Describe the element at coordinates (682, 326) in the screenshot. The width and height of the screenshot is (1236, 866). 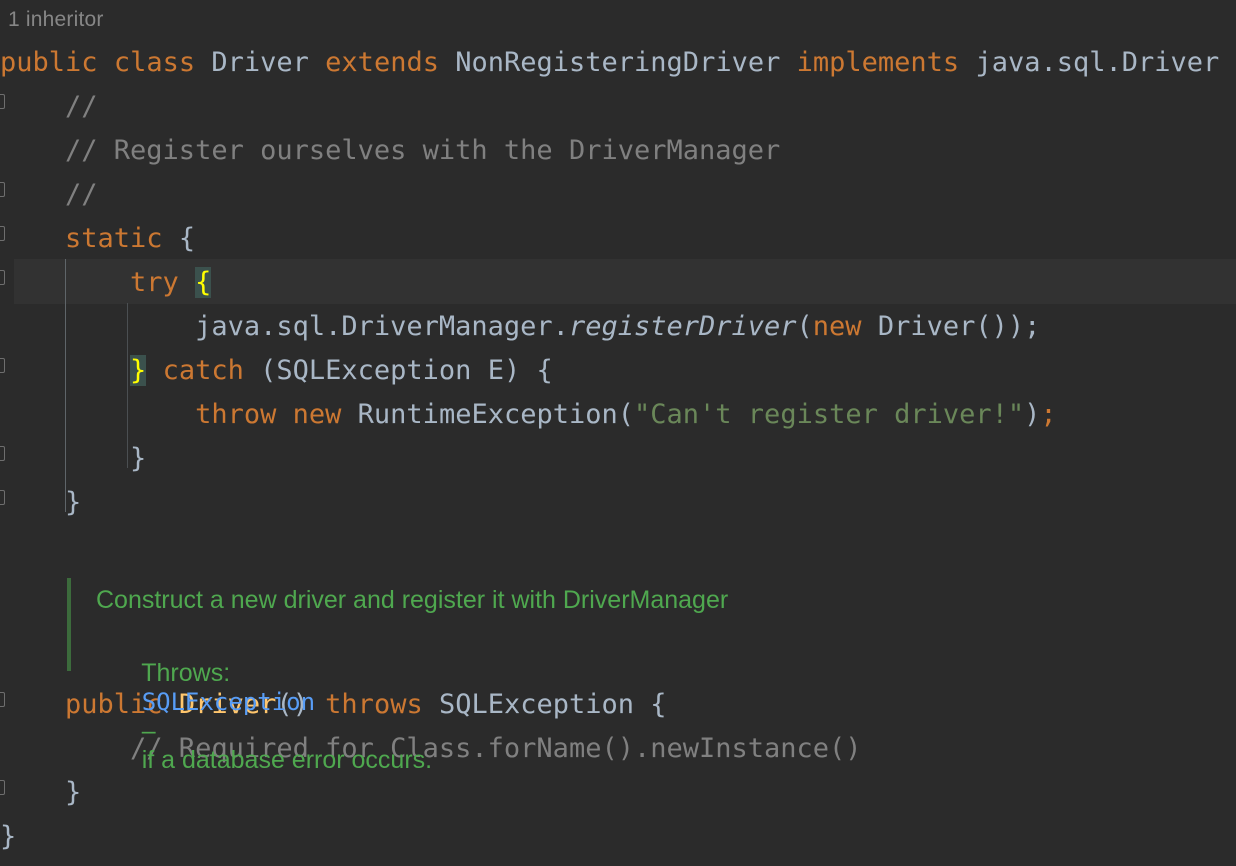
I see `code-token: registerDriver` at that location.